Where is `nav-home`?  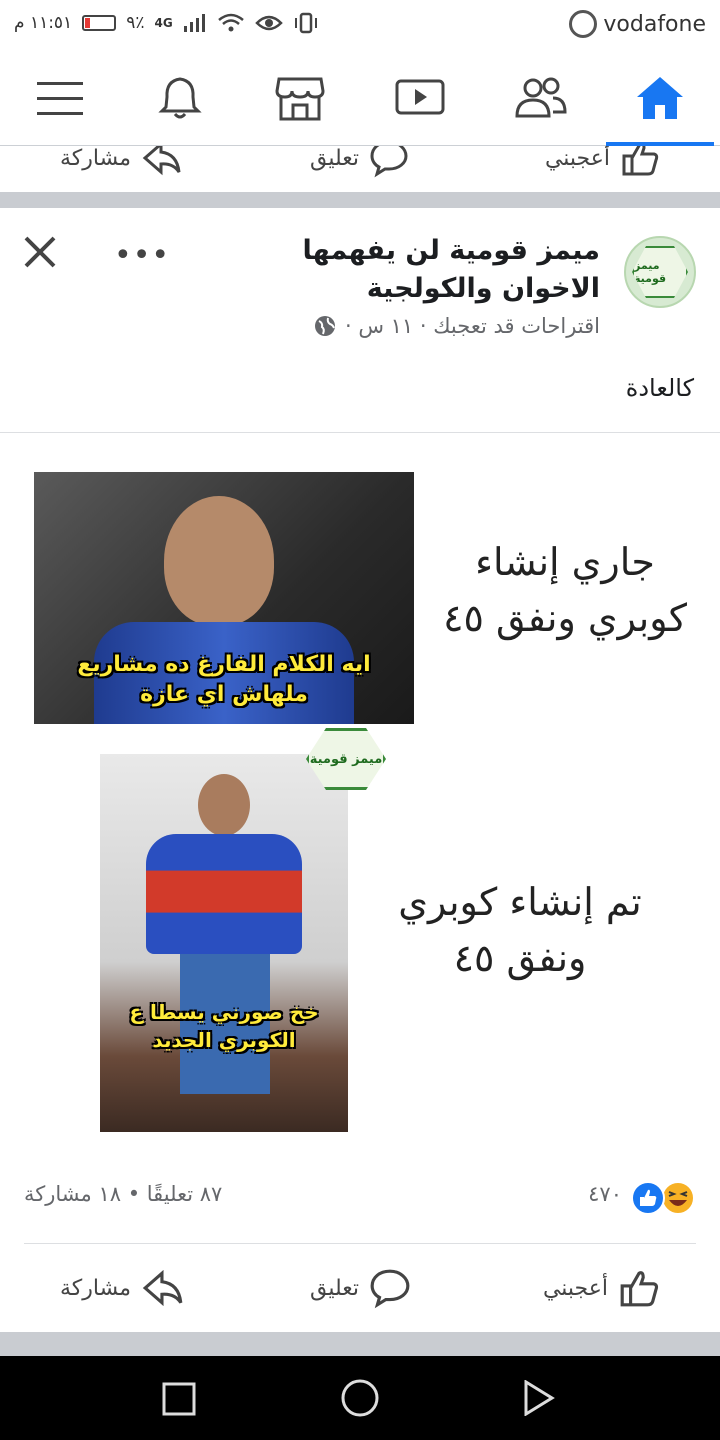
nav-home is located at coordinates (660, 98).